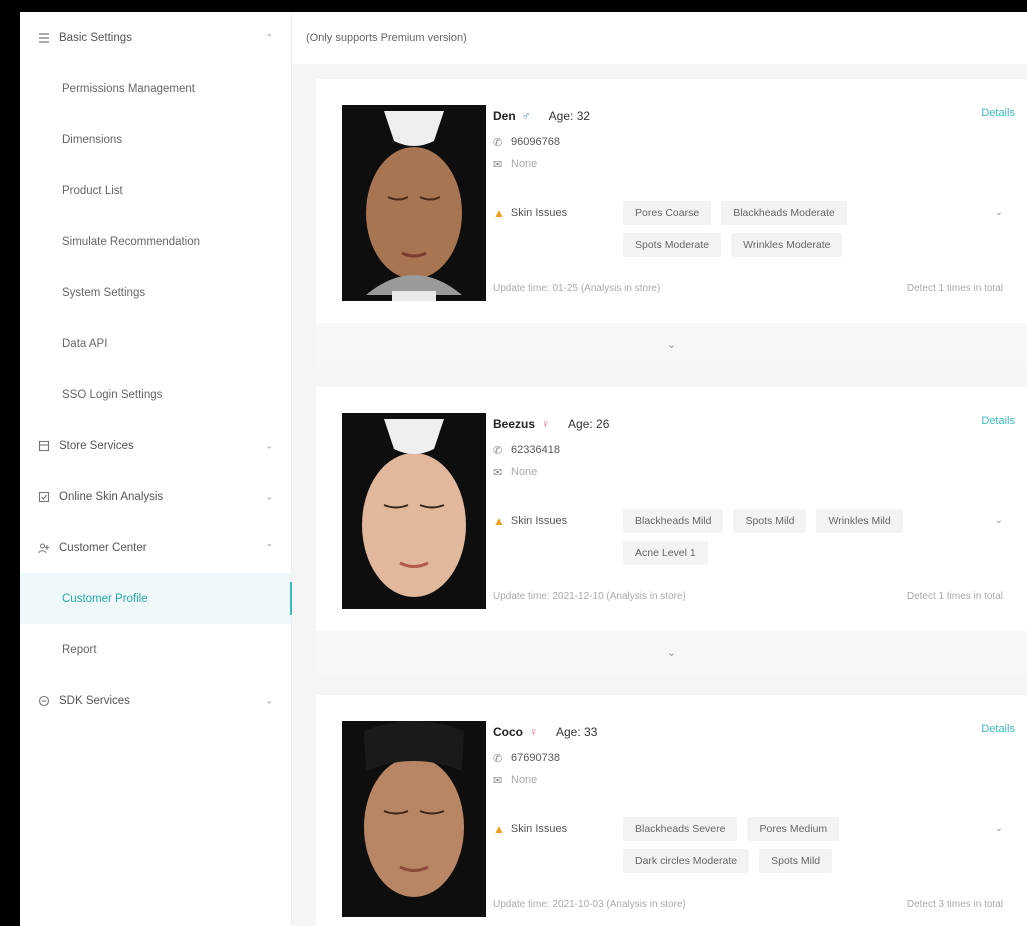  What do you see at coordinates (155, 445) in the screenshot?
I see `sidebar-group-store-services: Store Services ⌄` at bounding box center [155, 445].